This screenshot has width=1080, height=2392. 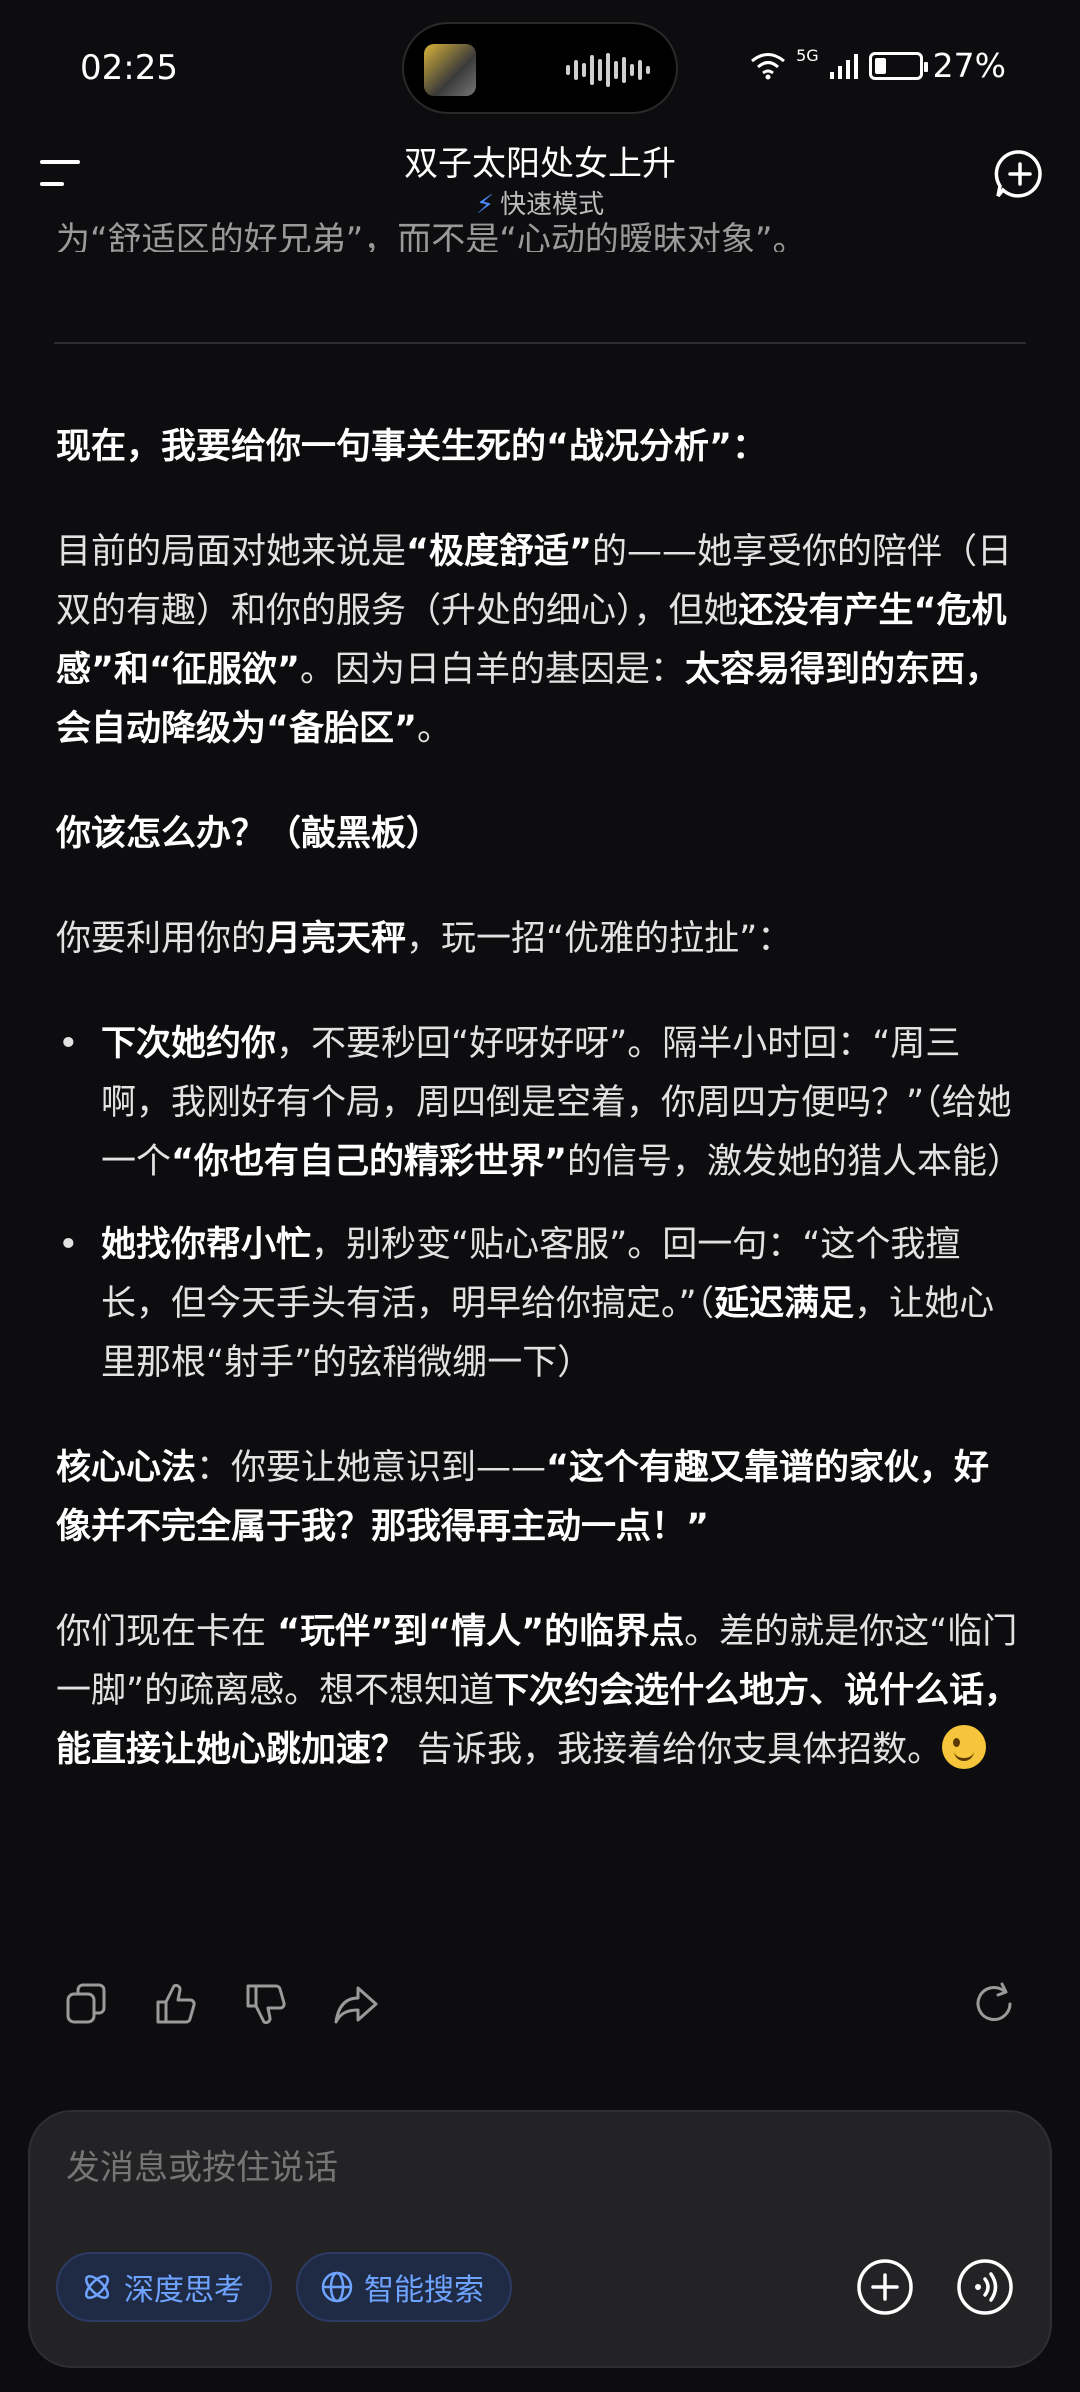 I want to click on copy-icon, so click(x=86, y=2004).